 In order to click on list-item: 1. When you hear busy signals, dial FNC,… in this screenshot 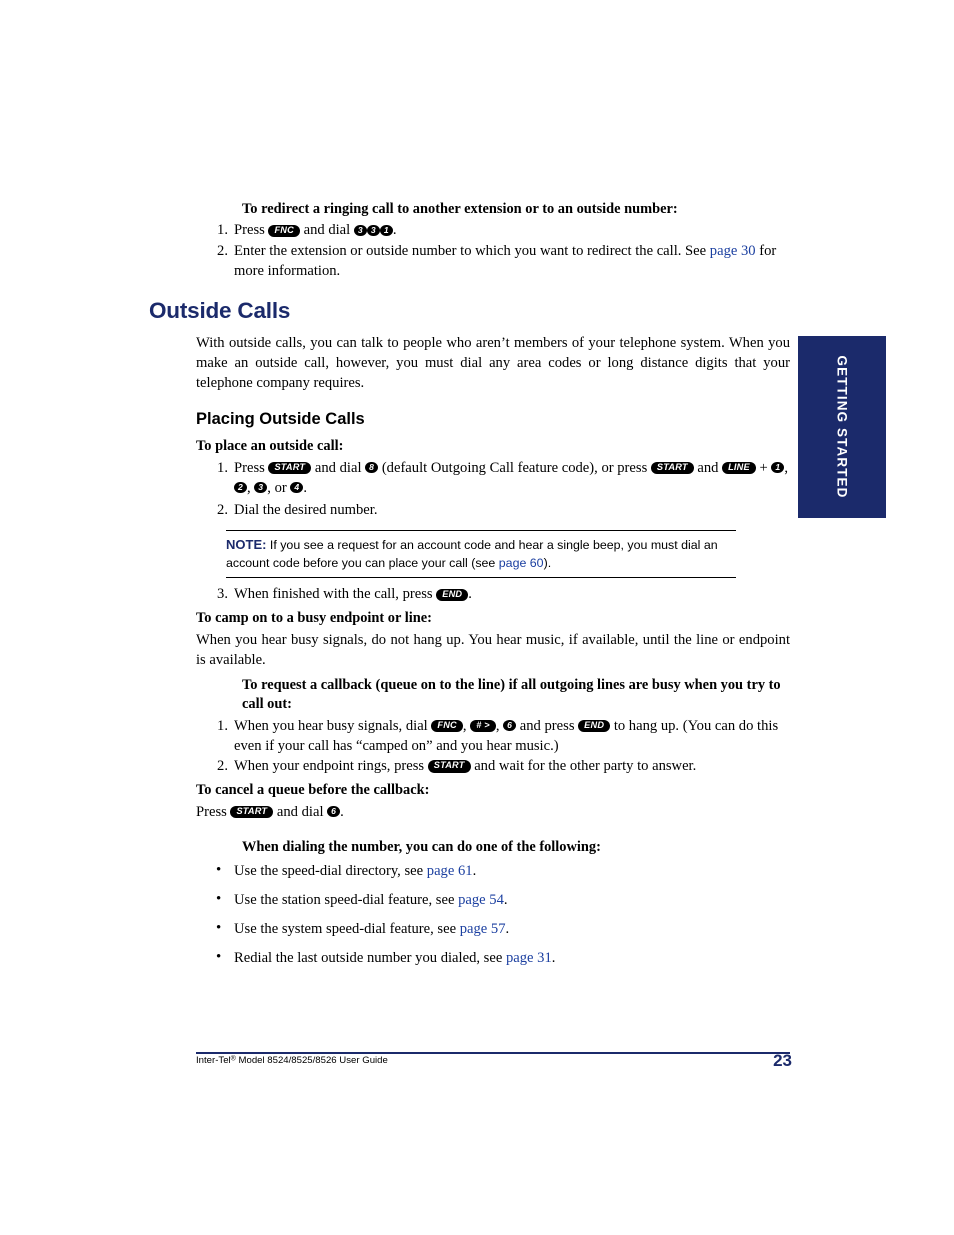, I will do `click(493, 736)`.